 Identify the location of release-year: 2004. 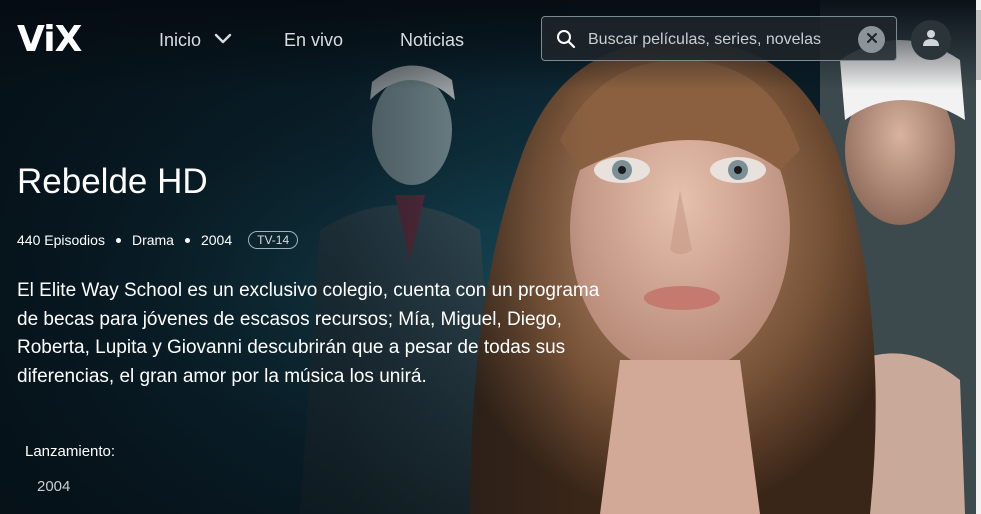
(216, 240).